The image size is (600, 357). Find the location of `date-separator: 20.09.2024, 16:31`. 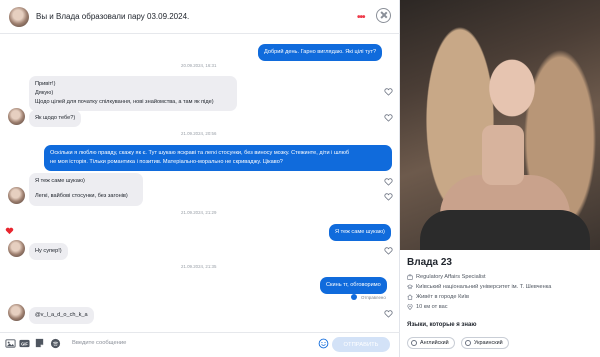

date-separator: 20.09.2024, 16:31 is located at coordinates (199, 65).